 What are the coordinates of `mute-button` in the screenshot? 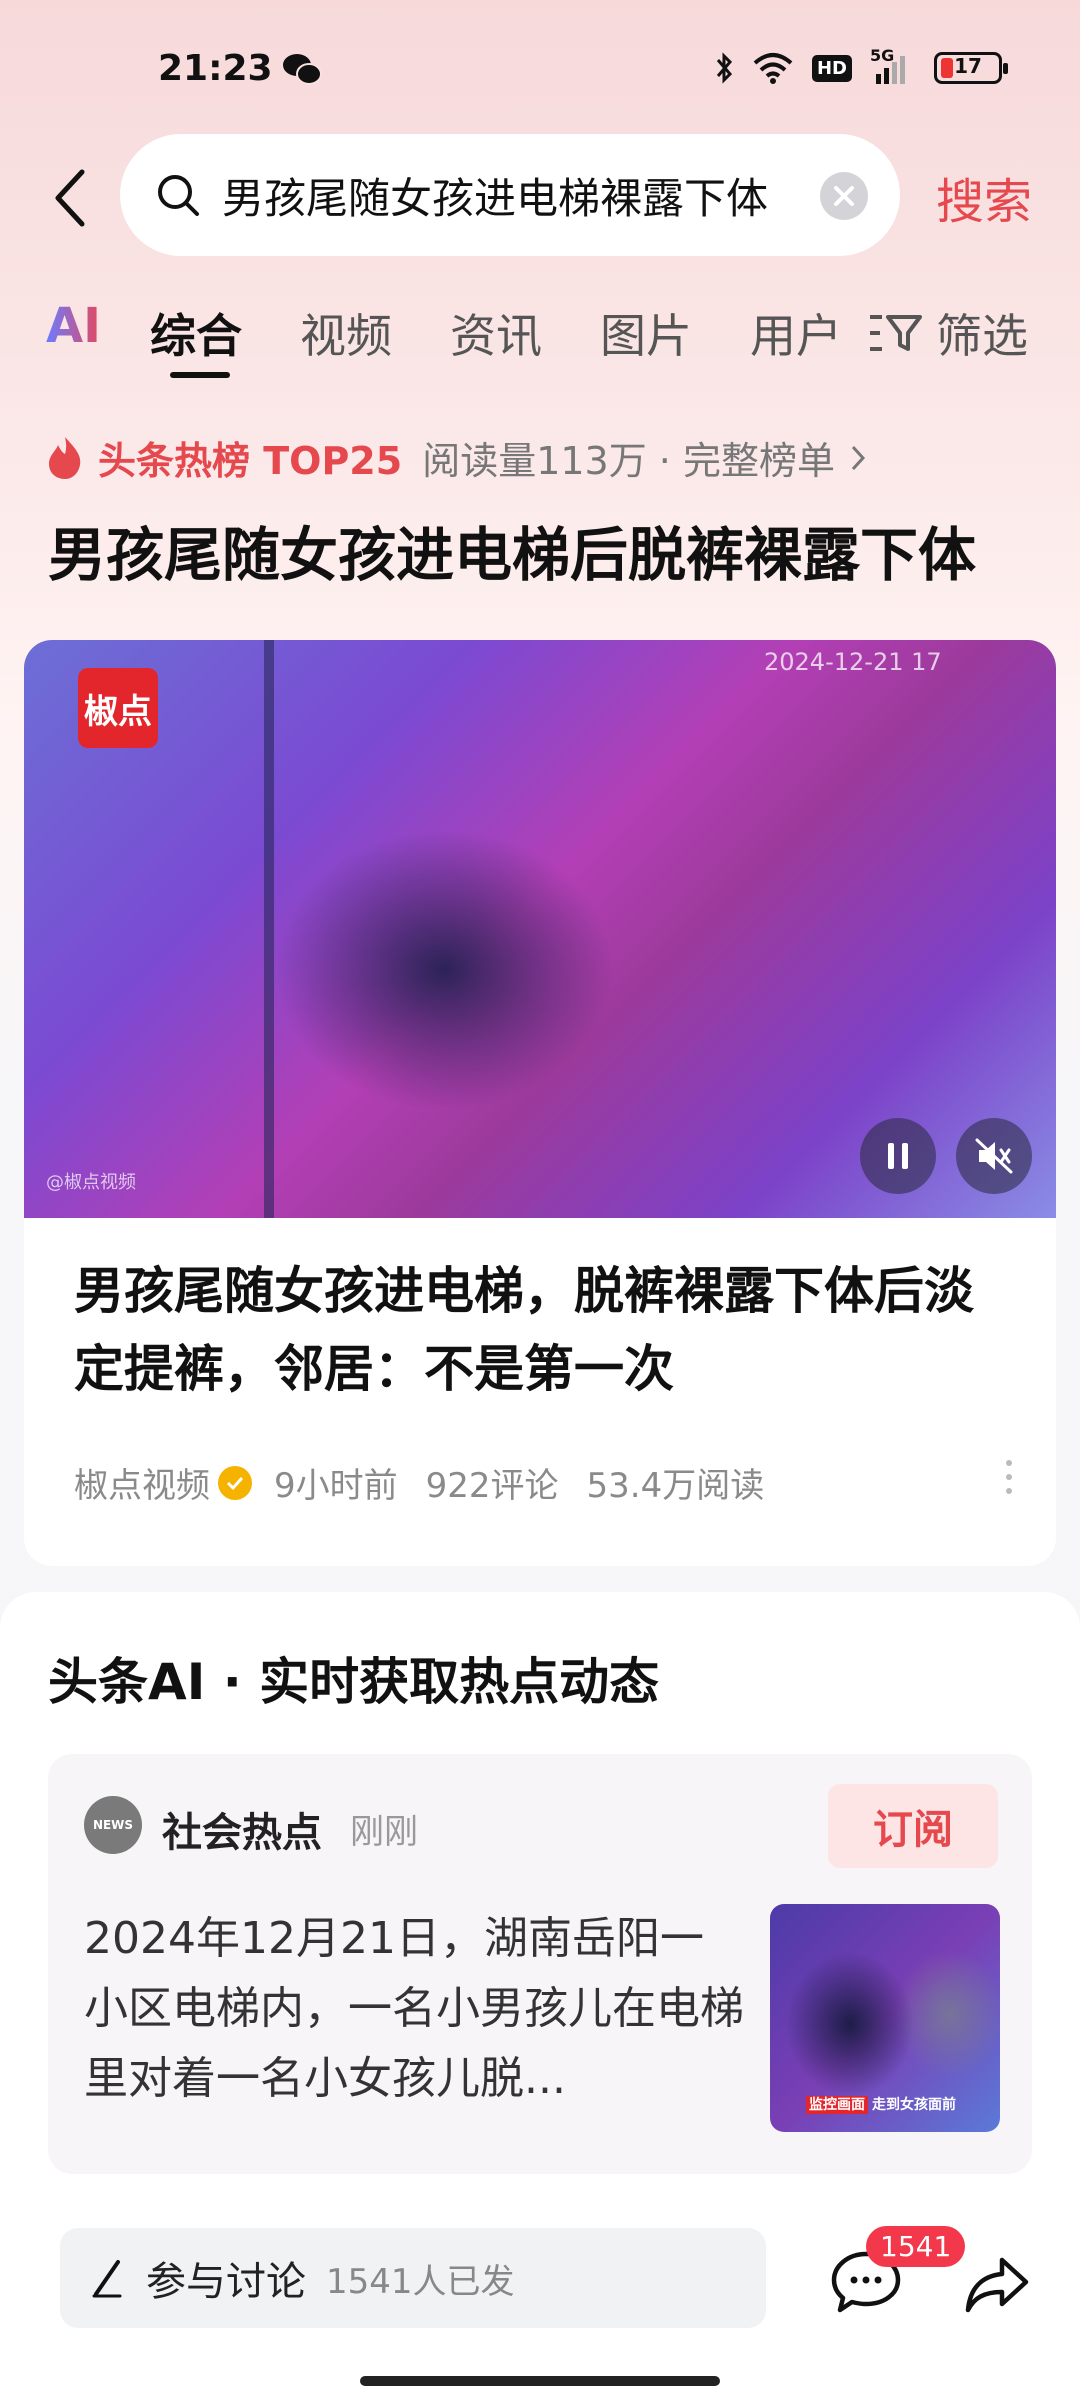 It's located at (994, 1156).